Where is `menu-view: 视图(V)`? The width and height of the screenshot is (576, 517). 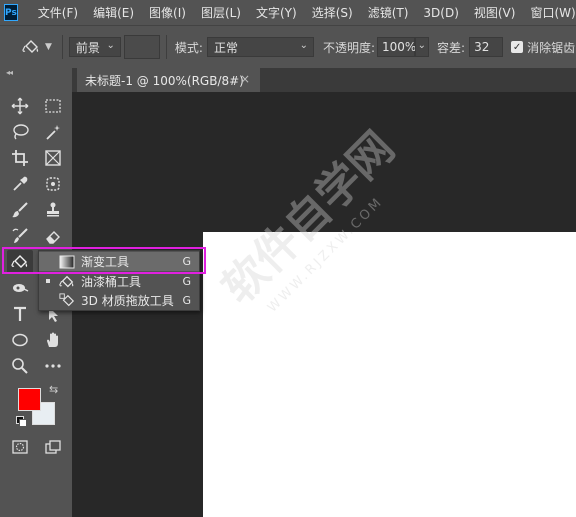
menu-view: 视图(V) is located at coordinates (495, 12).